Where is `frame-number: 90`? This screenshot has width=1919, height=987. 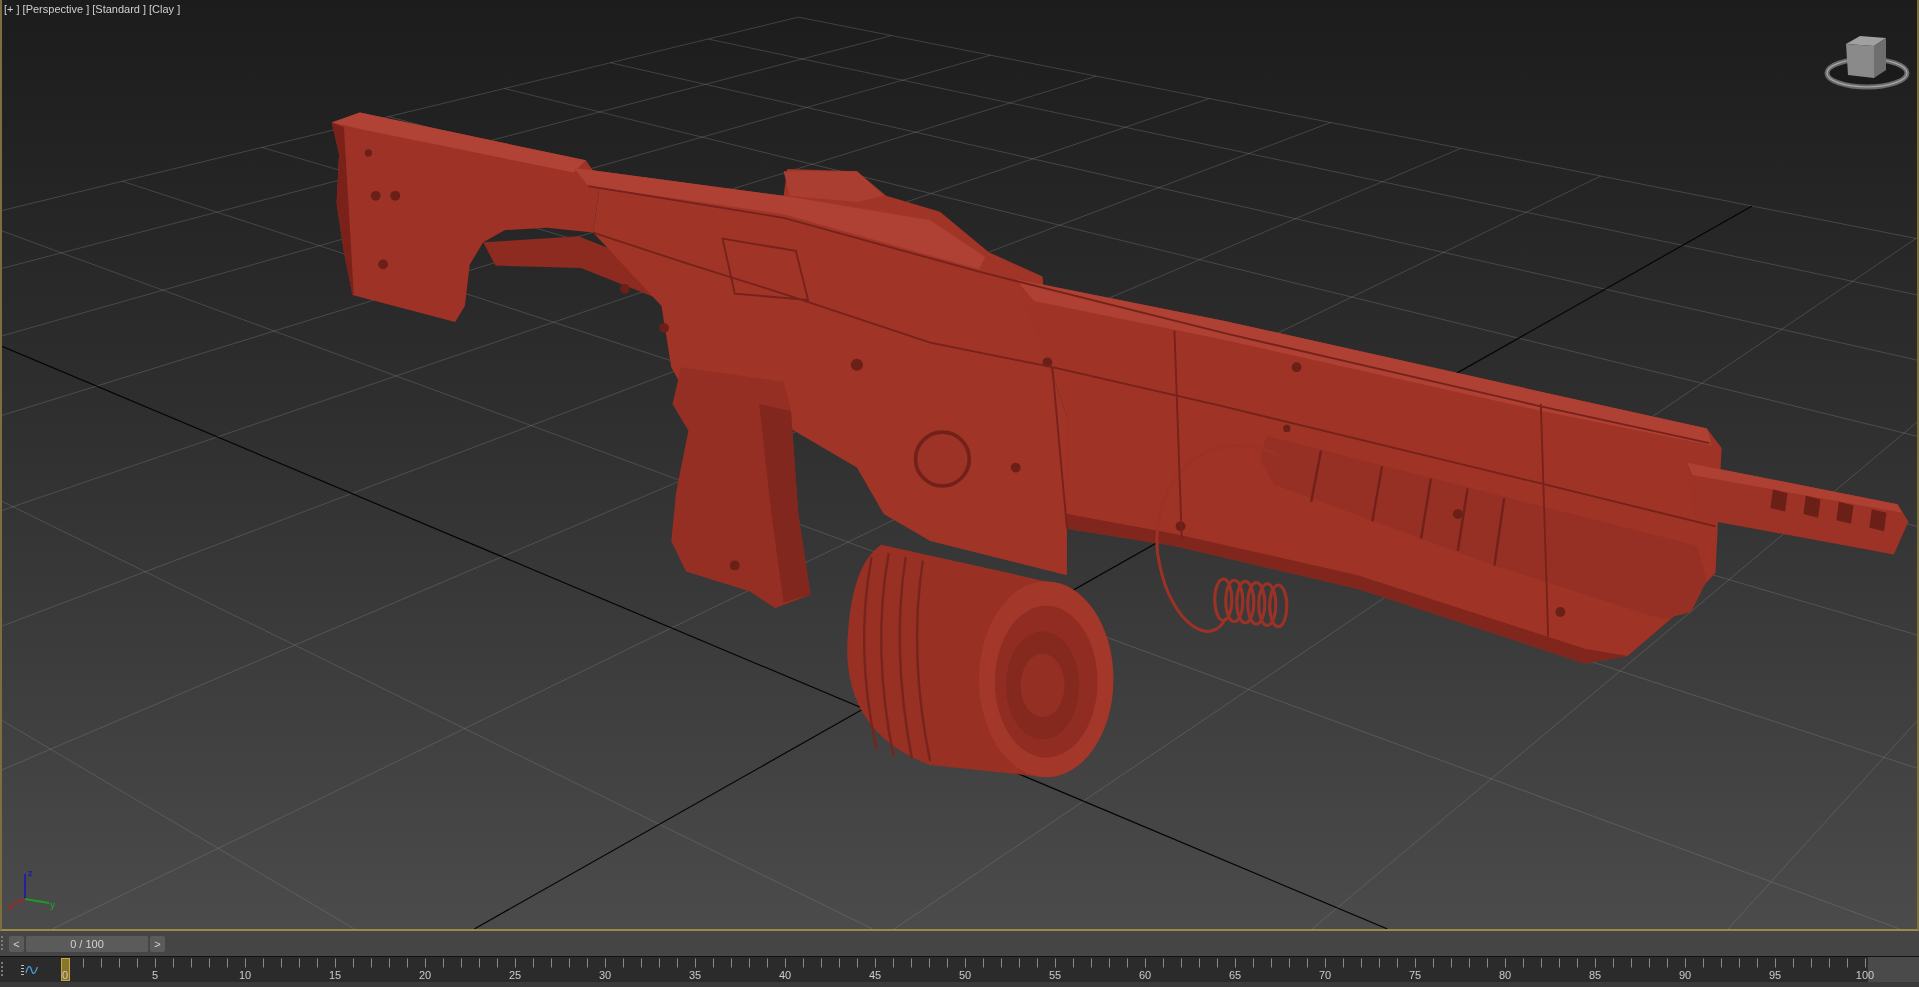
frame-number: 90 is located at coordinates (1685, 975).